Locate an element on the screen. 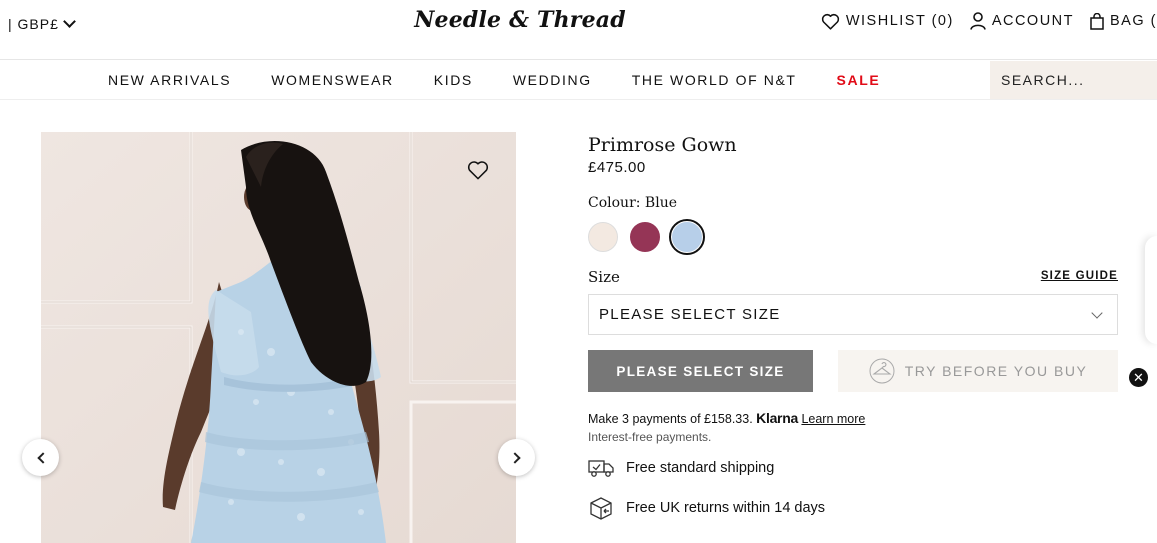 Image resolution: width=1157 pixels, height=543 pixels. bag-link: BAG ( is located at coordinates (1123, 21).